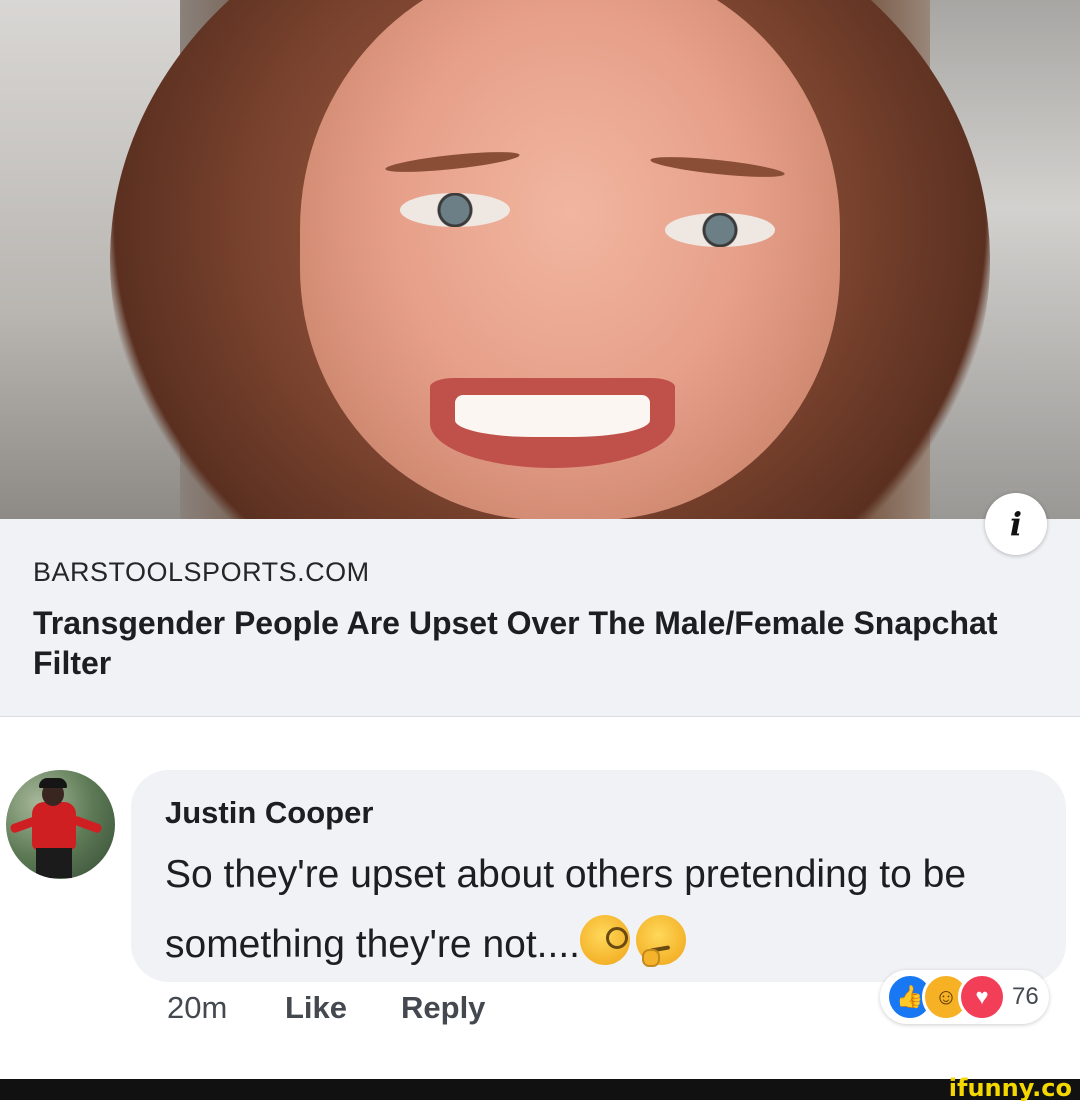 The height and width of the screenshot is (1102, 1080). Describe the element at coordinates (1010, 1088) in the screenshot. I see `watermark: ifunny.co` at that location.